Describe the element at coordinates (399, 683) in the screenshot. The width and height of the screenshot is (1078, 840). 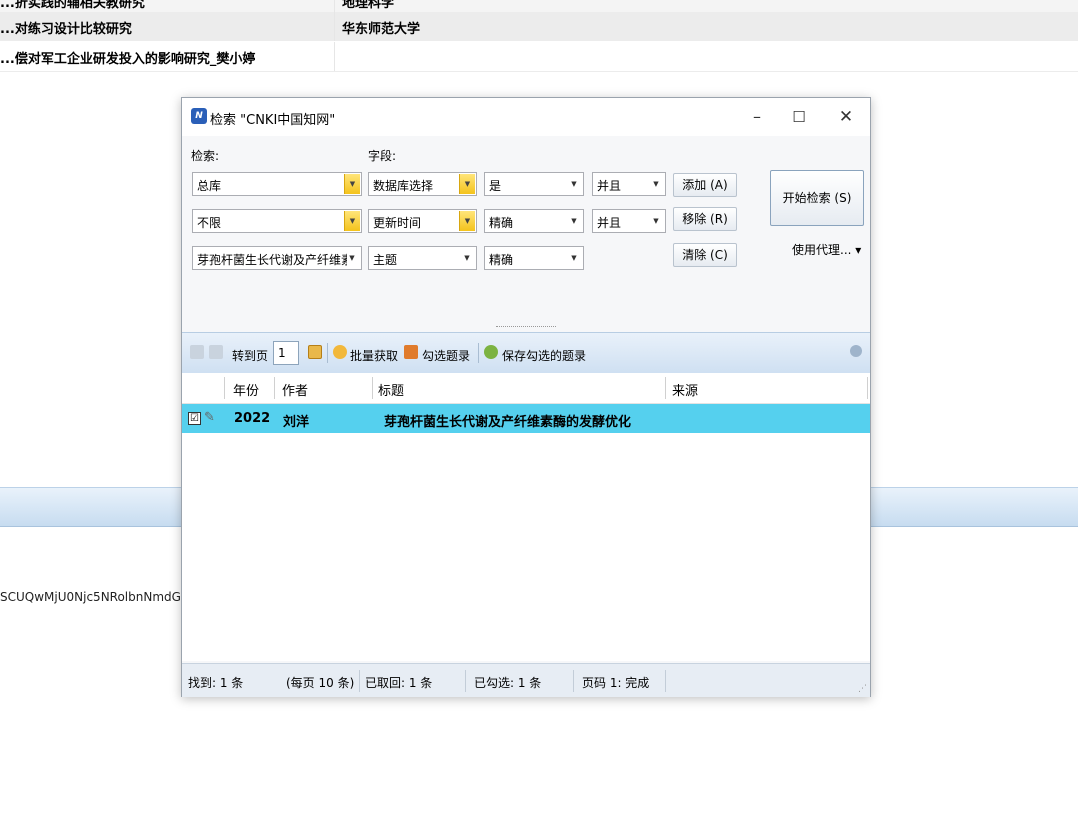
I see `status-fetched: 已取回: 1 条` at that location.